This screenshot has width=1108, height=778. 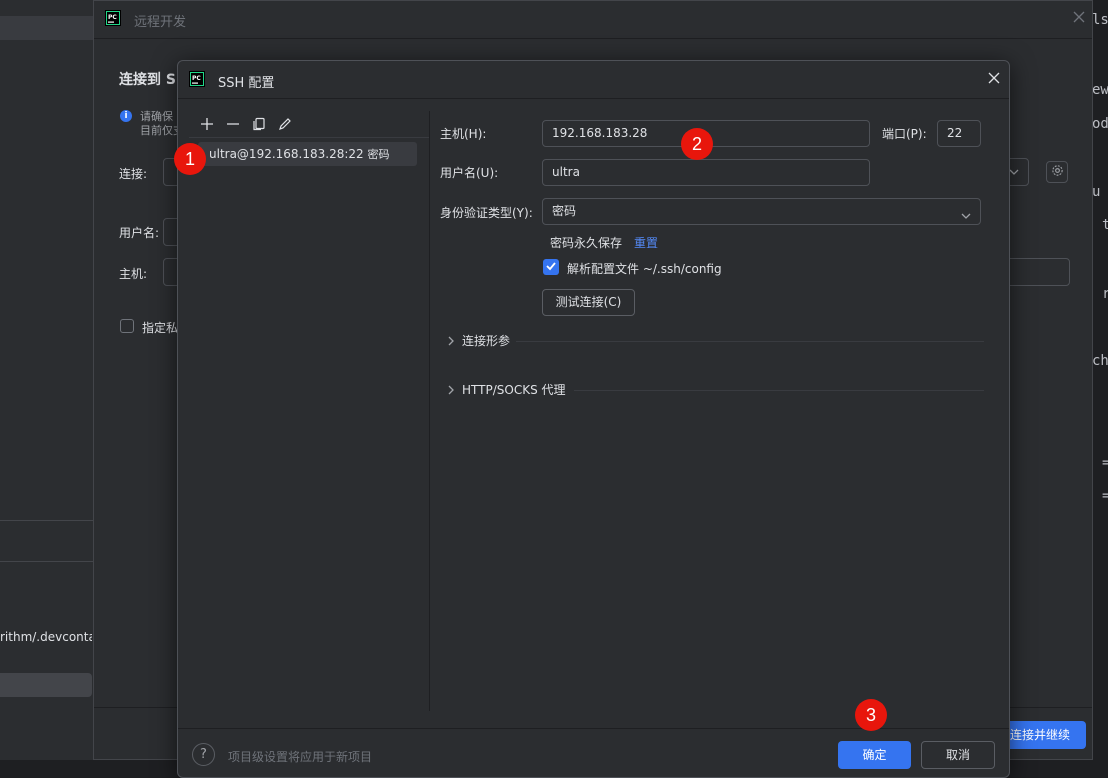 What do you see at coordinates (646, 242) in the screenshot?
I see `reset-link: 重置` at bounding box center [646, 242].